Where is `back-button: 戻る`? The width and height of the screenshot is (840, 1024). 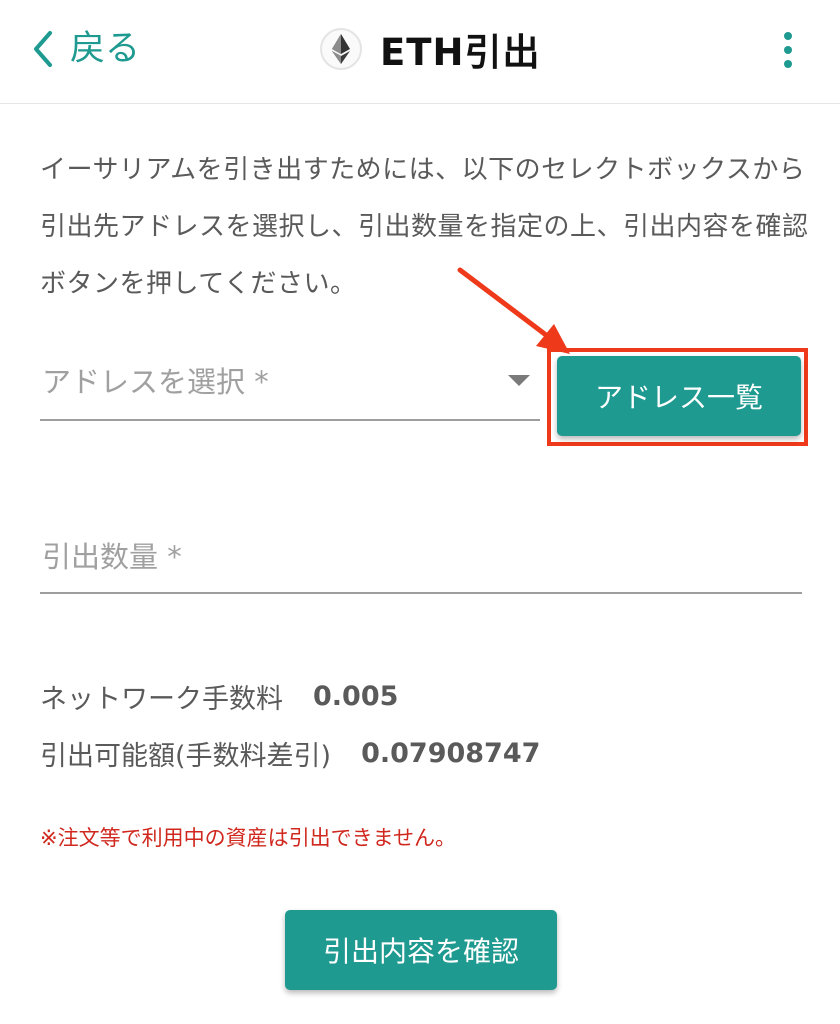 back-button: 戻る is located at coordinates (85, 49).